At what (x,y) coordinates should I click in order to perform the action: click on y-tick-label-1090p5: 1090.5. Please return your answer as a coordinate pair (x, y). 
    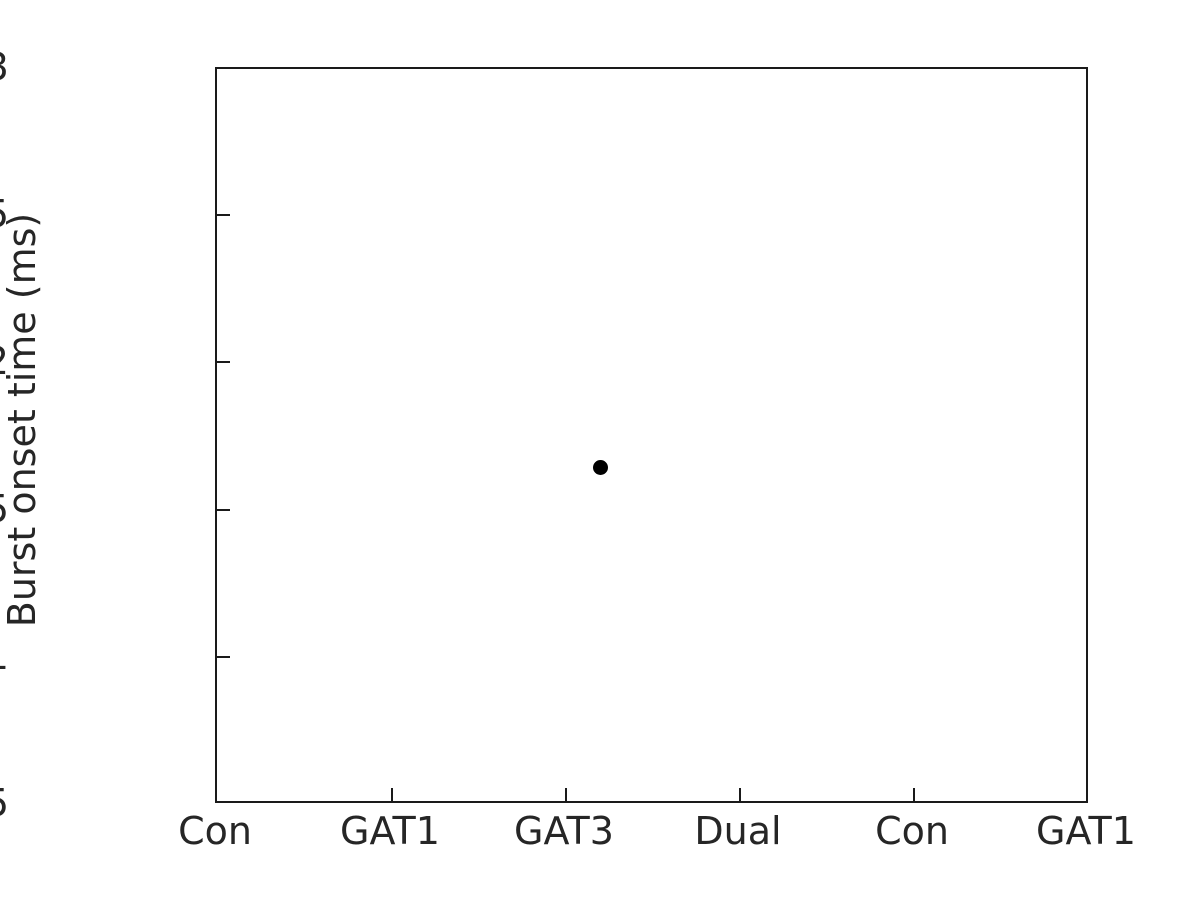
    Looking at the image, I should click on (4, 803).